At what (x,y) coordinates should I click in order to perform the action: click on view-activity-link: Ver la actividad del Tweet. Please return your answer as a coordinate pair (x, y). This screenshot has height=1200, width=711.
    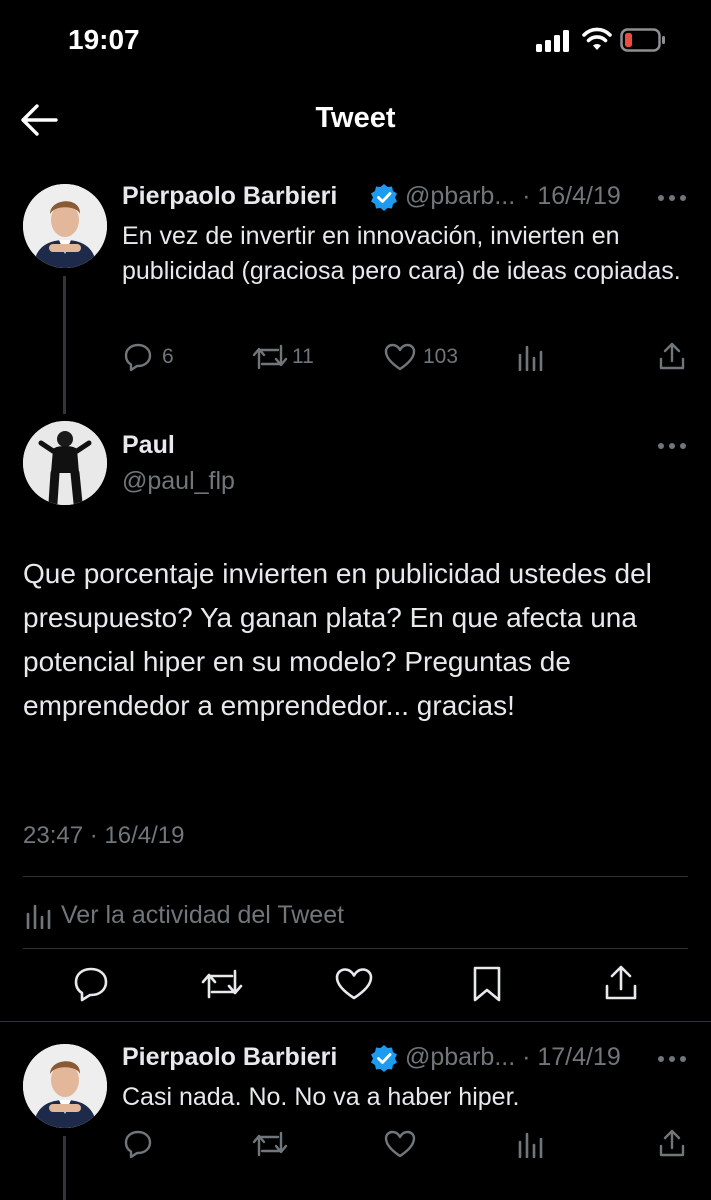
    Looking at the image, I should click on (202, 915).